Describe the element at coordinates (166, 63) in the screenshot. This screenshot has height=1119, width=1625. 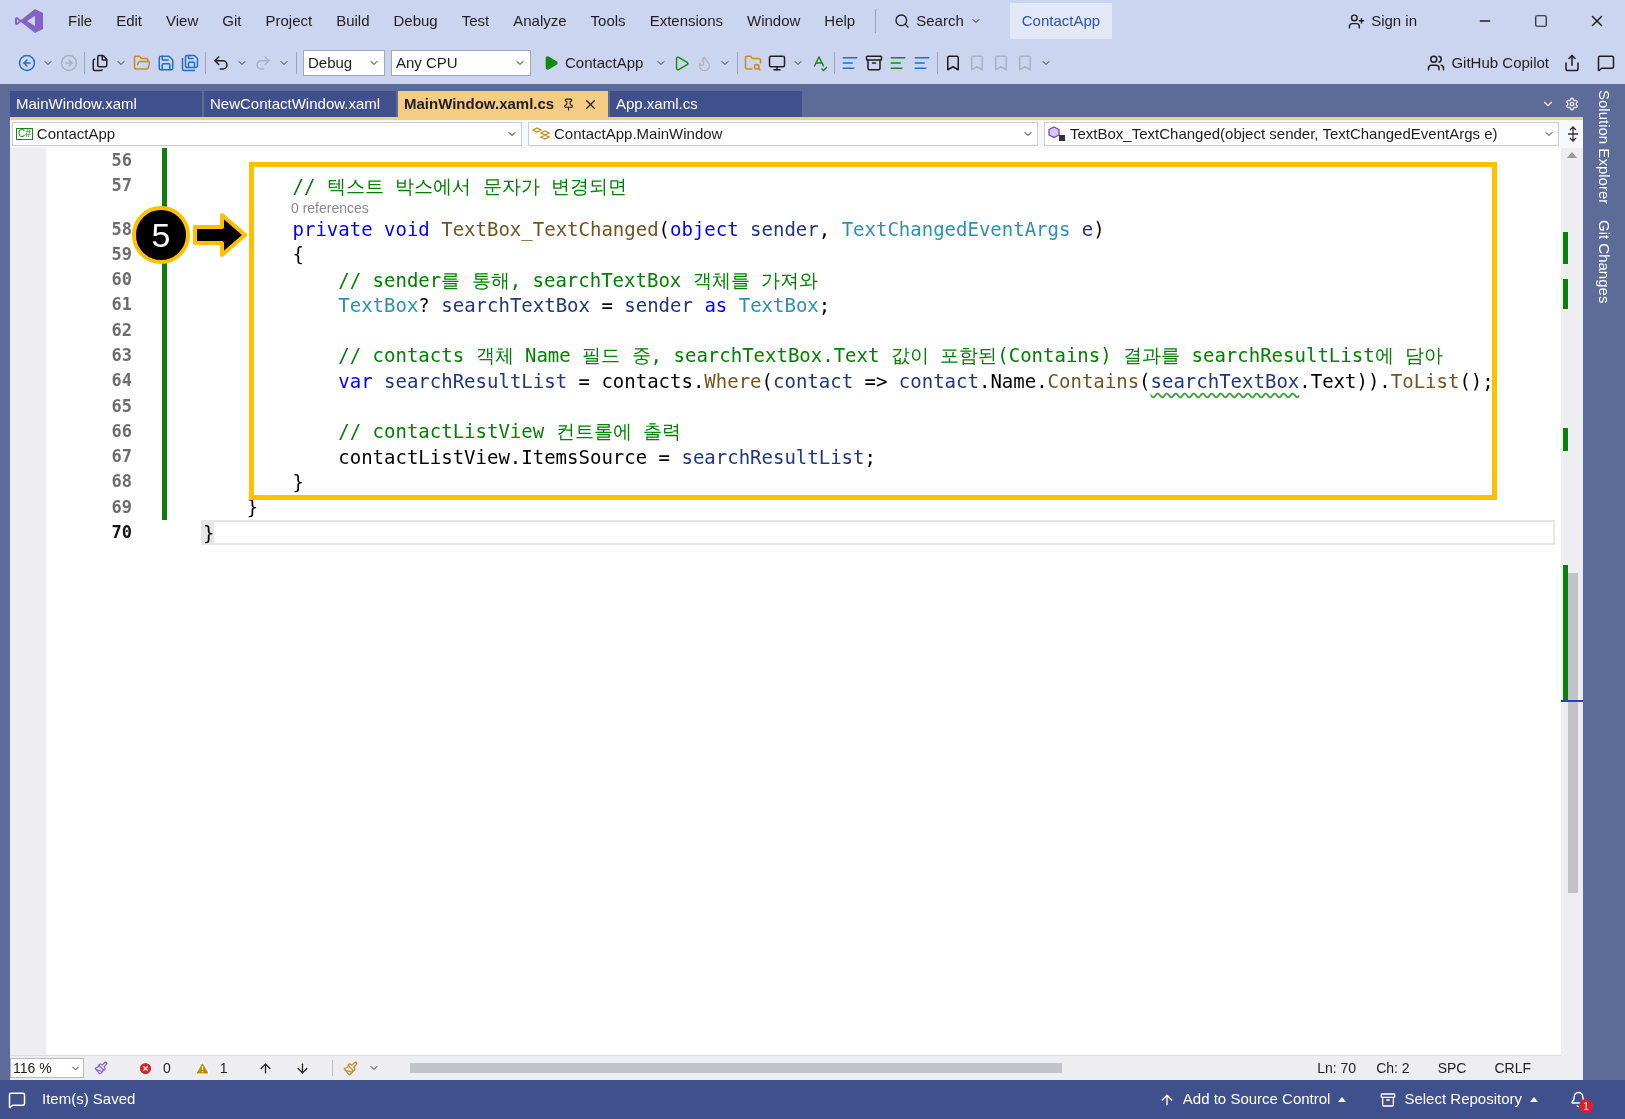
I see `save-icon` at that location.